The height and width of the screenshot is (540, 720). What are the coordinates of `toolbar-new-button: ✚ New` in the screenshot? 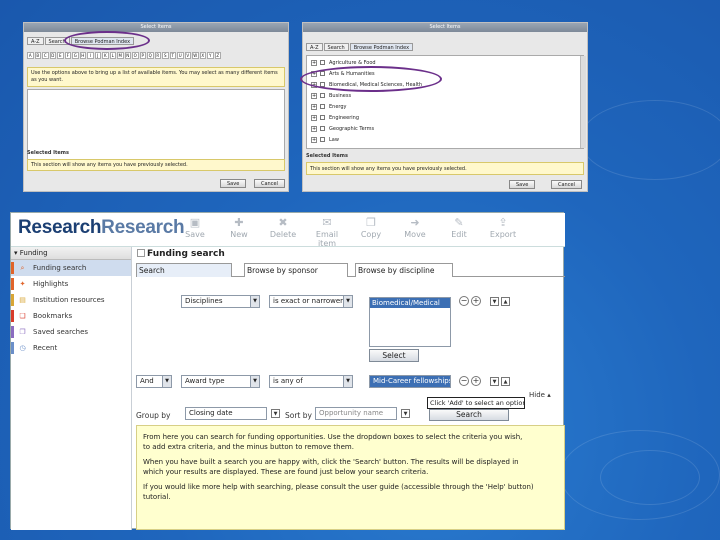 It's located at (239, 227).